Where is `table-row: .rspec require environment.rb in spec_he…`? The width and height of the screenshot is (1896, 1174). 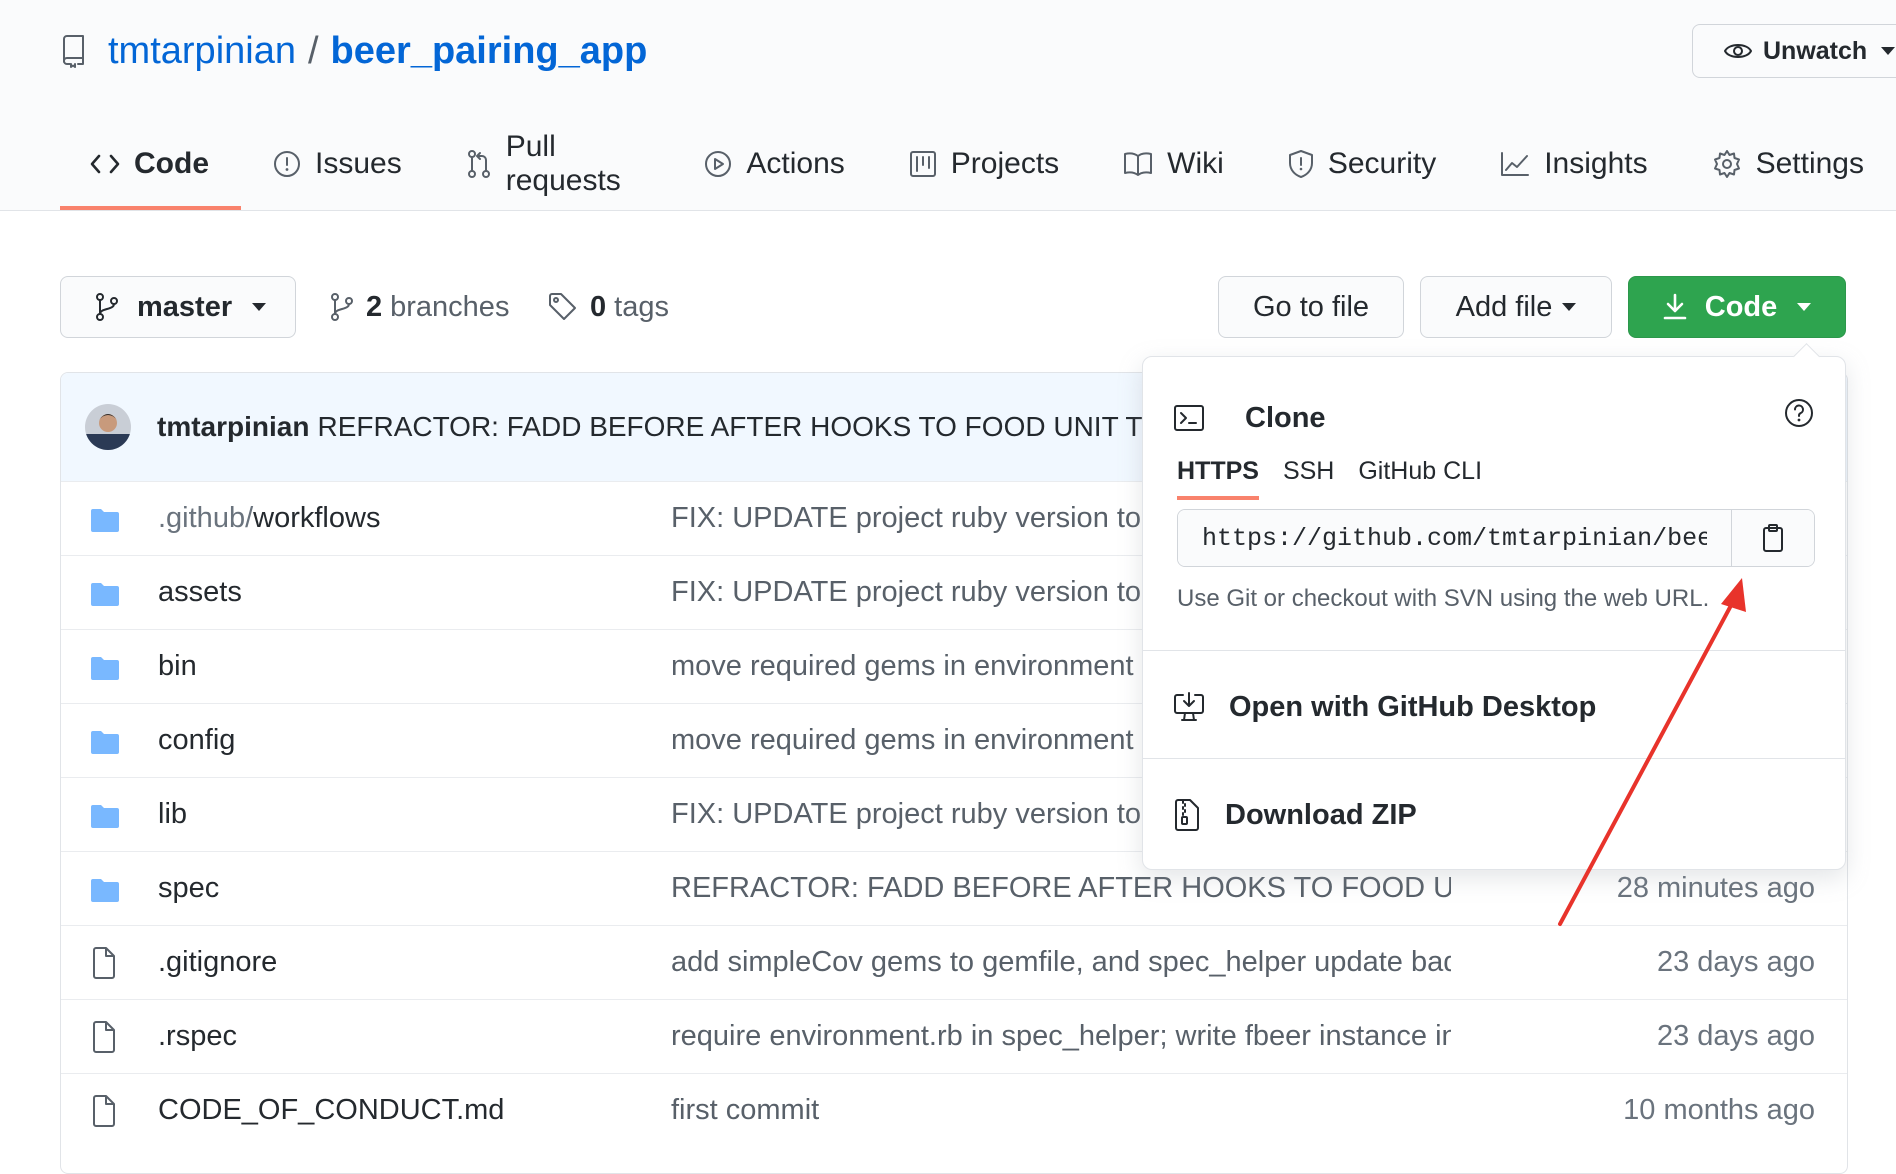
table-row: .rspec require environment.rb in spec_he… is located at coordinates (954, 1036).